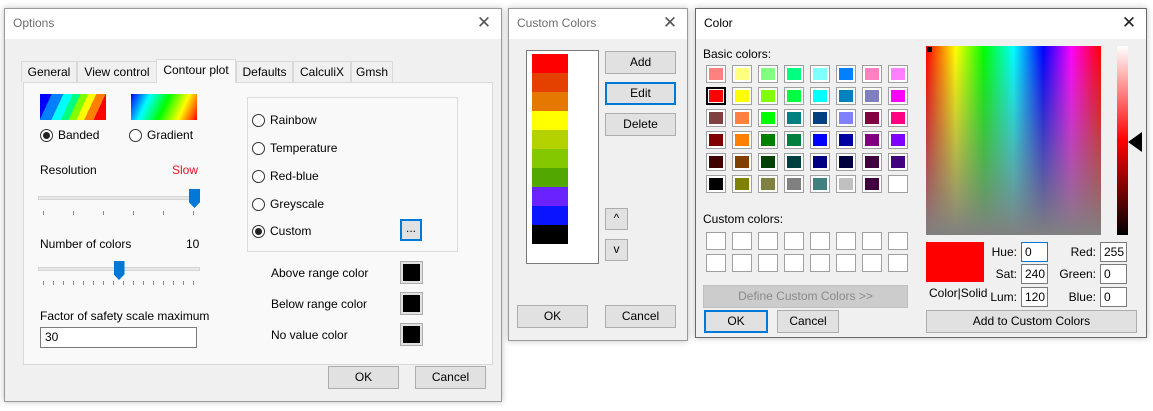  What do you see at coordinates (1113, 252) in the screenshot?
I see `red-input: 255` at bounding box center [1113, 252].